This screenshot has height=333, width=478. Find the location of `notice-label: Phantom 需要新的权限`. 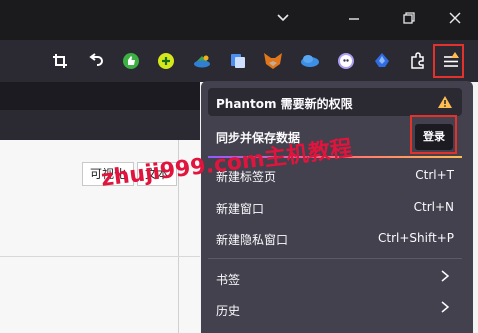

notice-label: Phantom 需要新的权限 is located at coordinates (284, 104).